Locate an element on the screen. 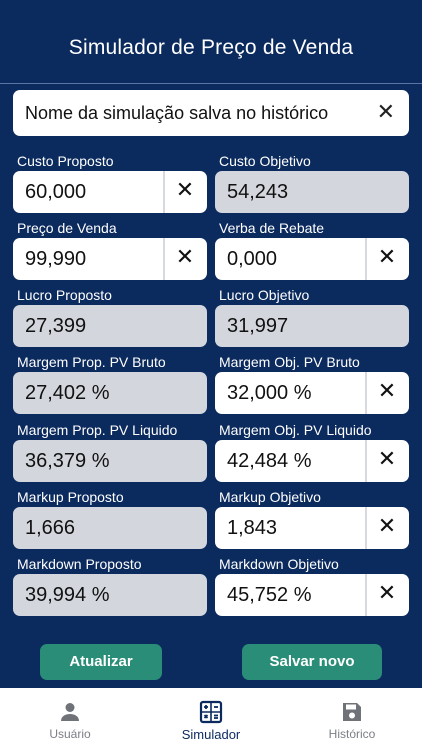  calculator-icon is located at coordinates (211, 712).